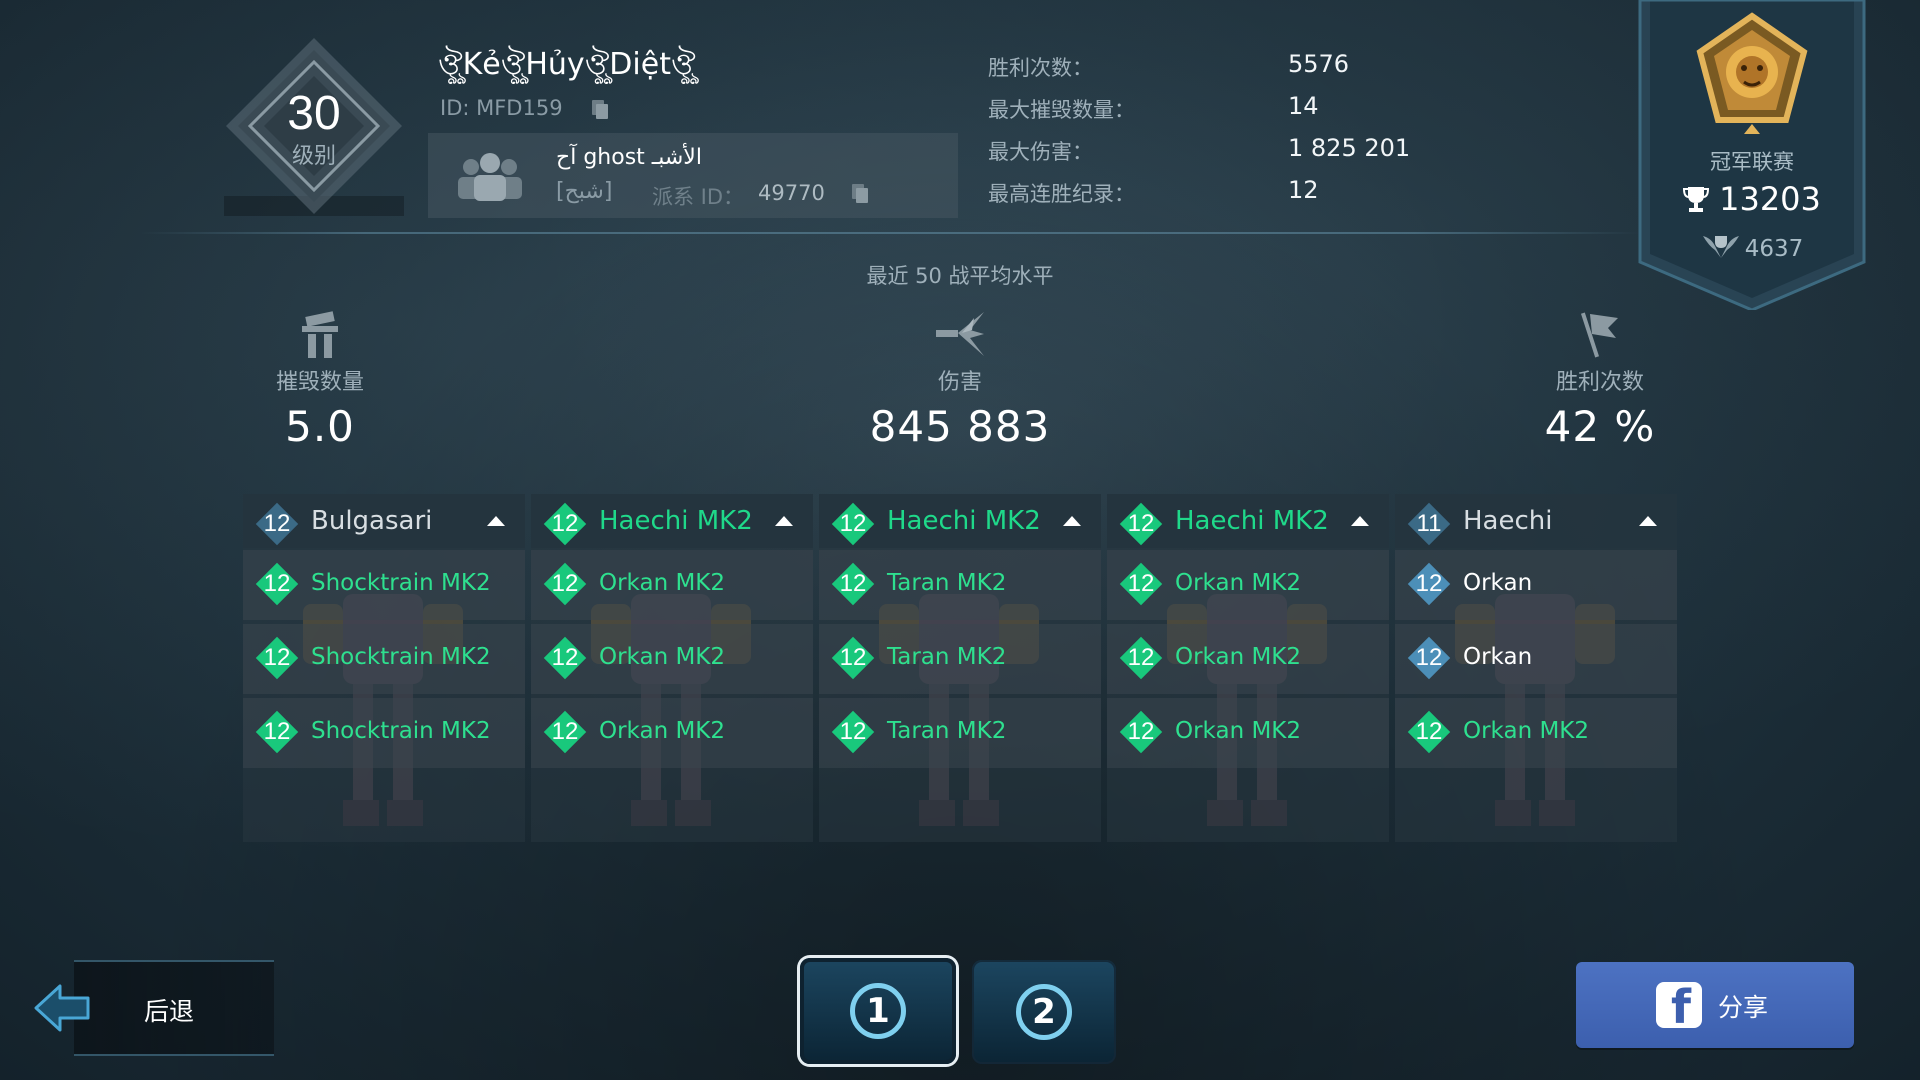  I want to click on league-name: 冠军联赛, so click(1752, 162).